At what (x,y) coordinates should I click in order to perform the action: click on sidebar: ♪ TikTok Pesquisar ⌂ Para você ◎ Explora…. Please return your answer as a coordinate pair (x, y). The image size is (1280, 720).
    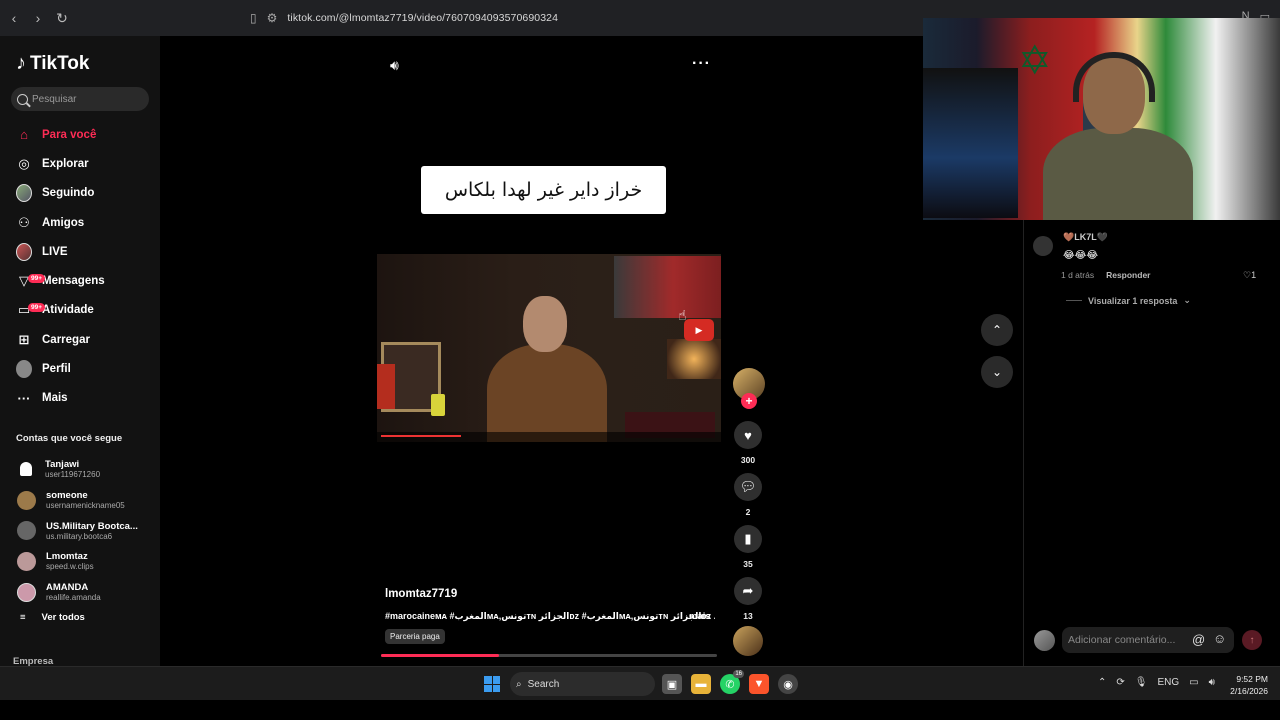
    Looking at the image, I should click on (80, 351).